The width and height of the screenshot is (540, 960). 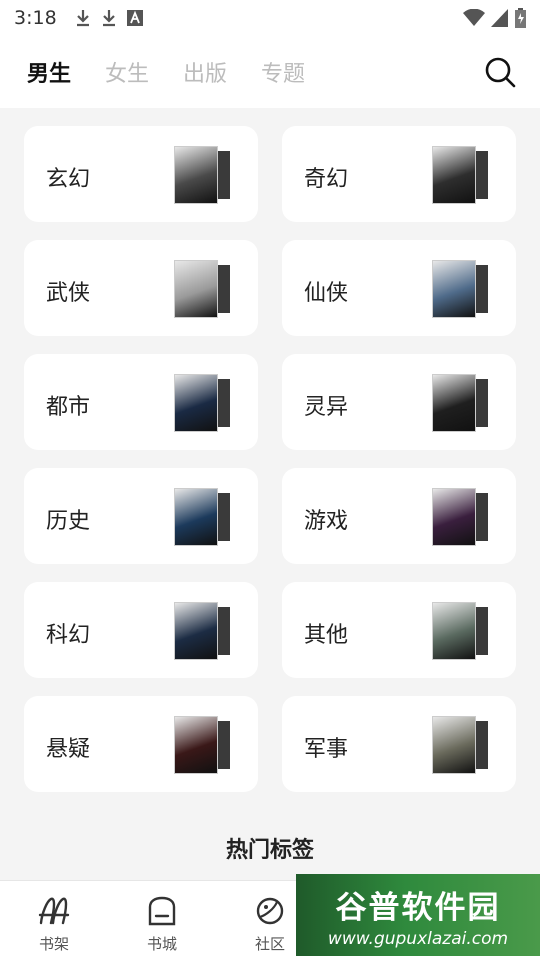 I want to click on wifi-icon, so click(x=474, y=17).